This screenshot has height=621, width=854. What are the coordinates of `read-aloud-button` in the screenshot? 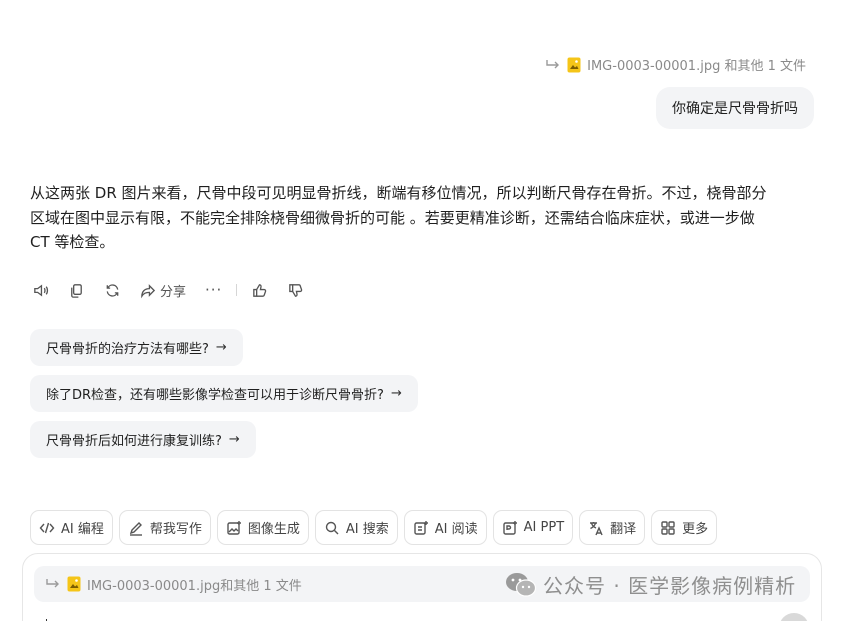 It's located at (40, 290).